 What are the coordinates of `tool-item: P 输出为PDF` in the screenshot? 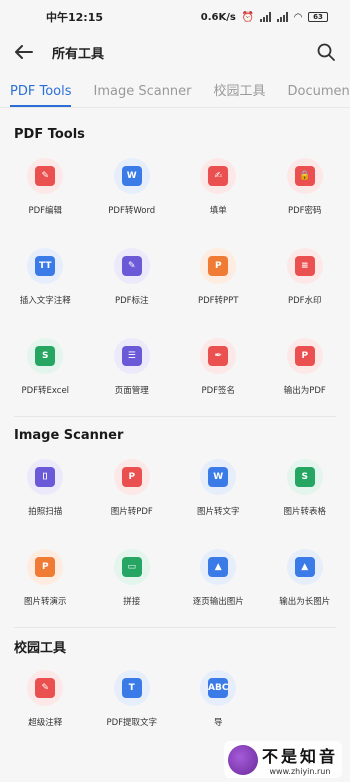 It's located at (305, 371).